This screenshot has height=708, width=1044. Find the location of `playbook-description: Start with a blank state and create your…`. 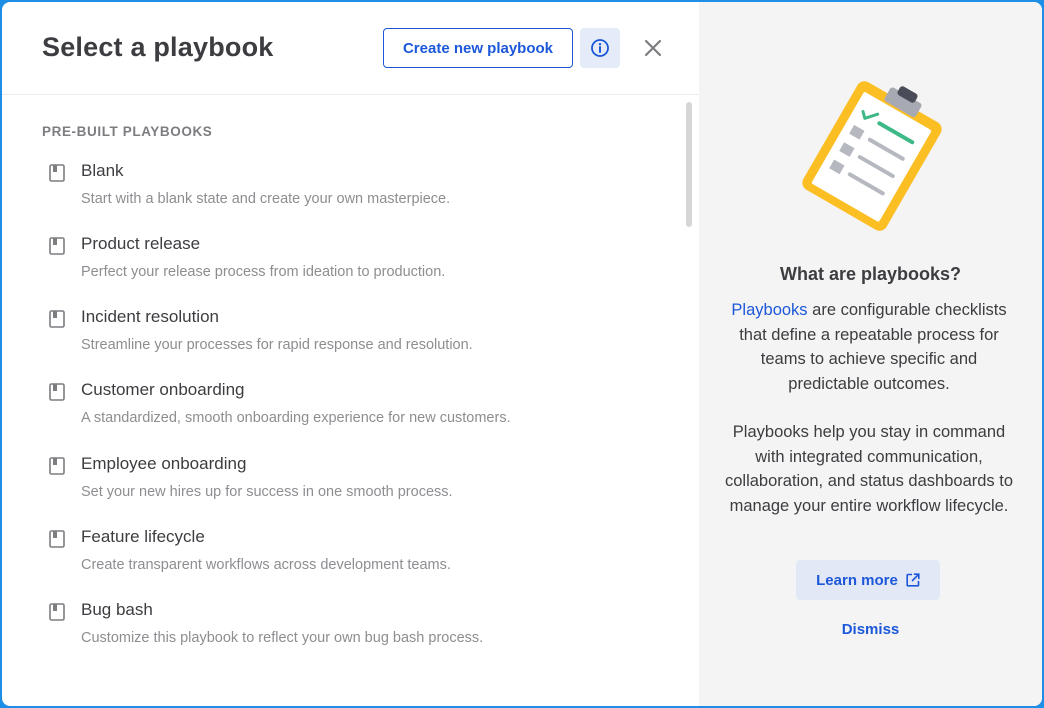

playbook-description: Start with a blank state and create your… is located at coordinates (266, 199).